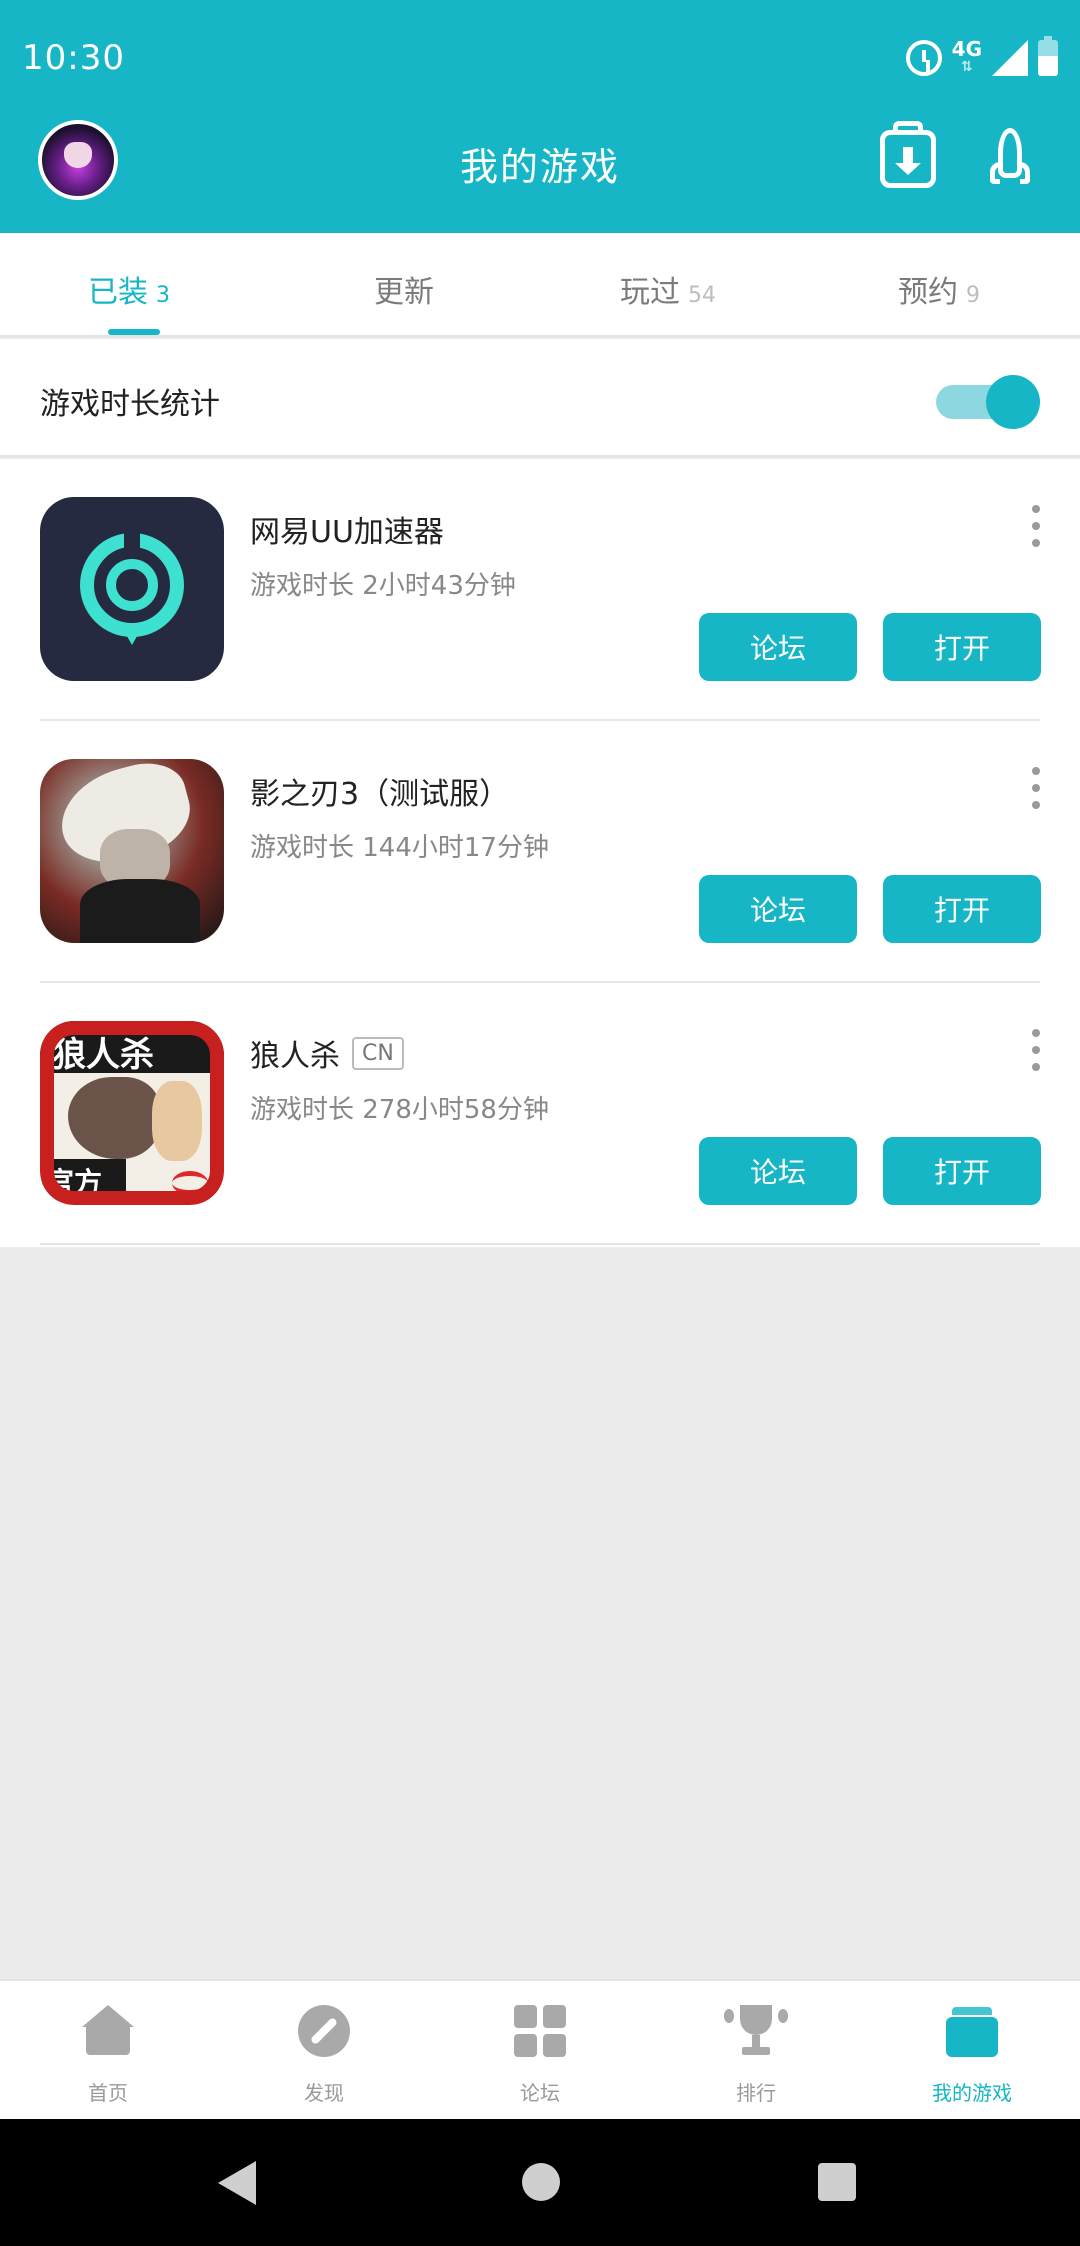 This screenshot has height=2246, width=1080. Describe the element at coordinates (378, 1053) in the screenshot. I see `region-badge: CN` at that location.